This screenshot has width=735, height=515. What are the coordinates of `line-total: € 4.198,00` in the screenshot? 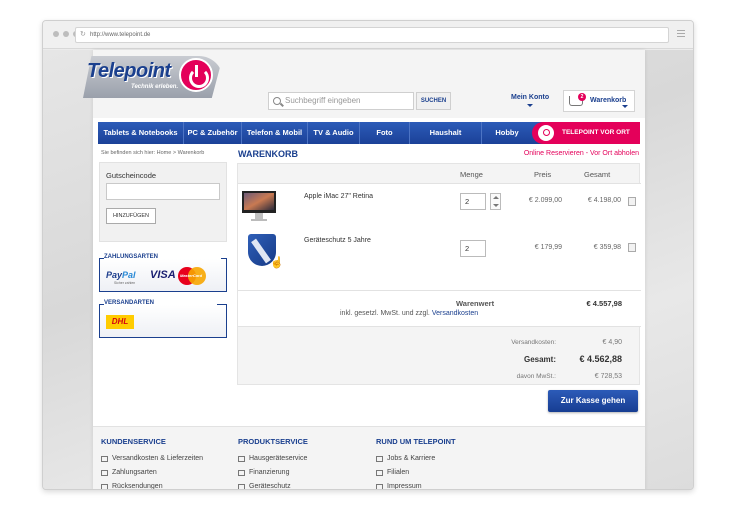 It's located at (604, 200).